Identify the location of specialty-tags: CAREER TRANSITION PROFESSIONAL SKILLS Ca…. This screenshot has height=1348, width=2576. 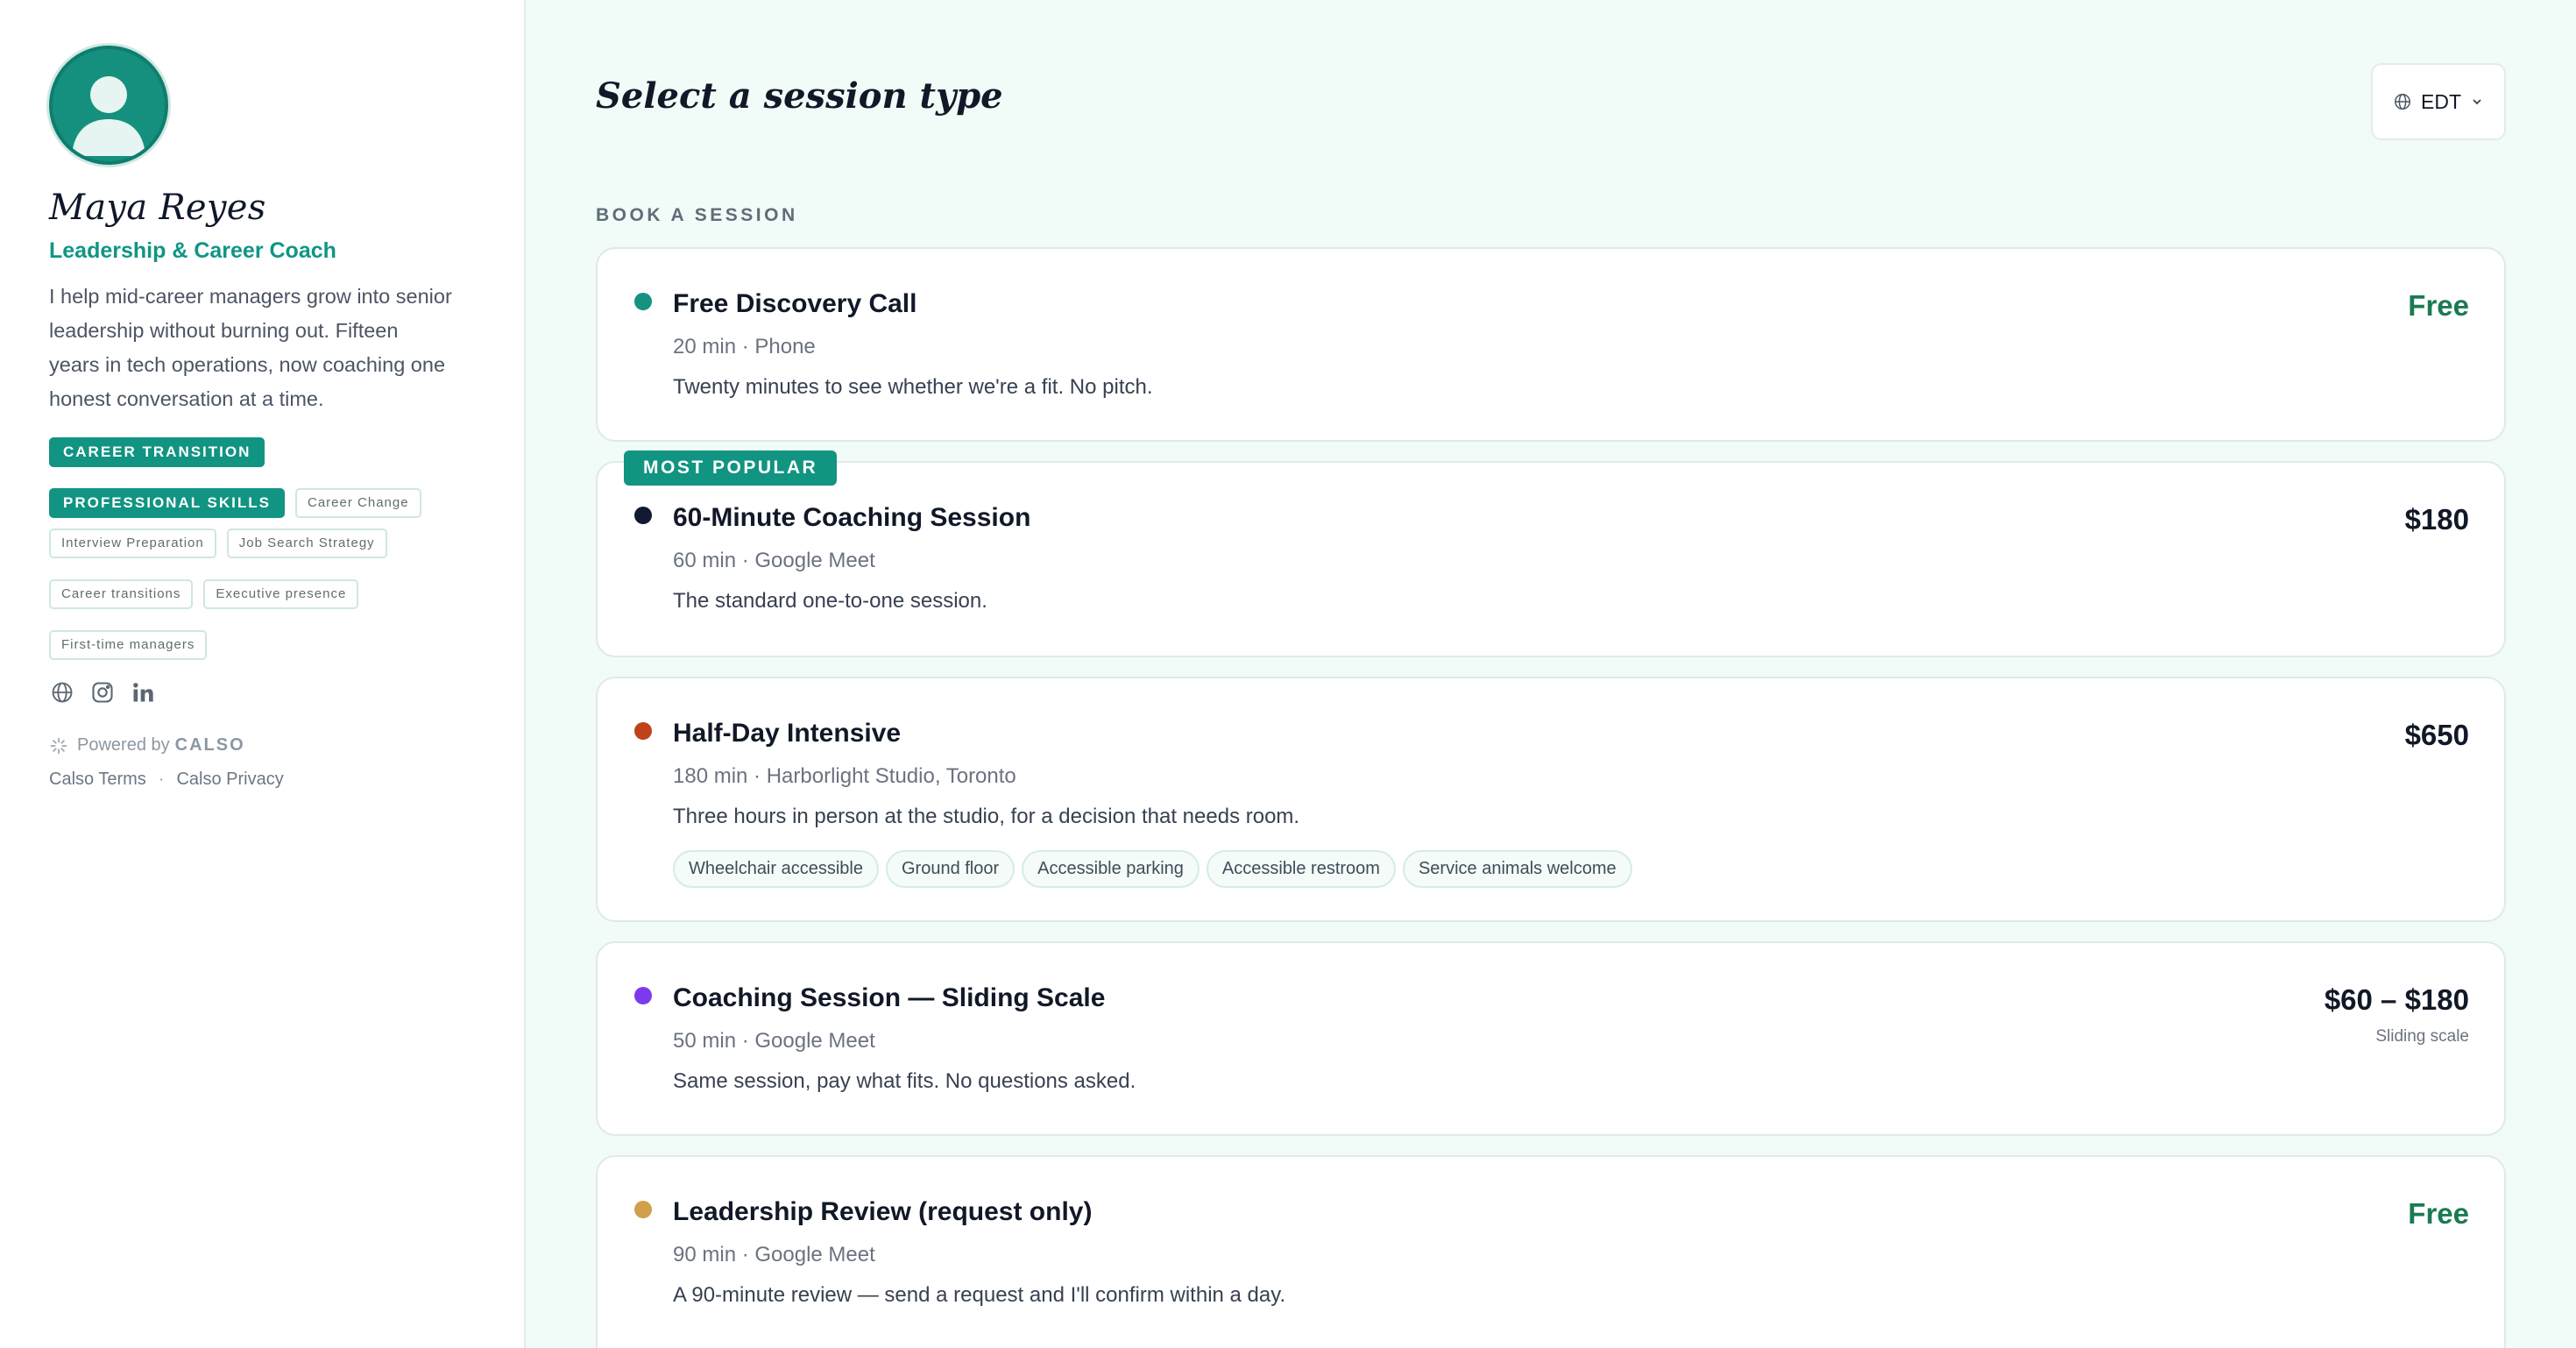
(255, 548).